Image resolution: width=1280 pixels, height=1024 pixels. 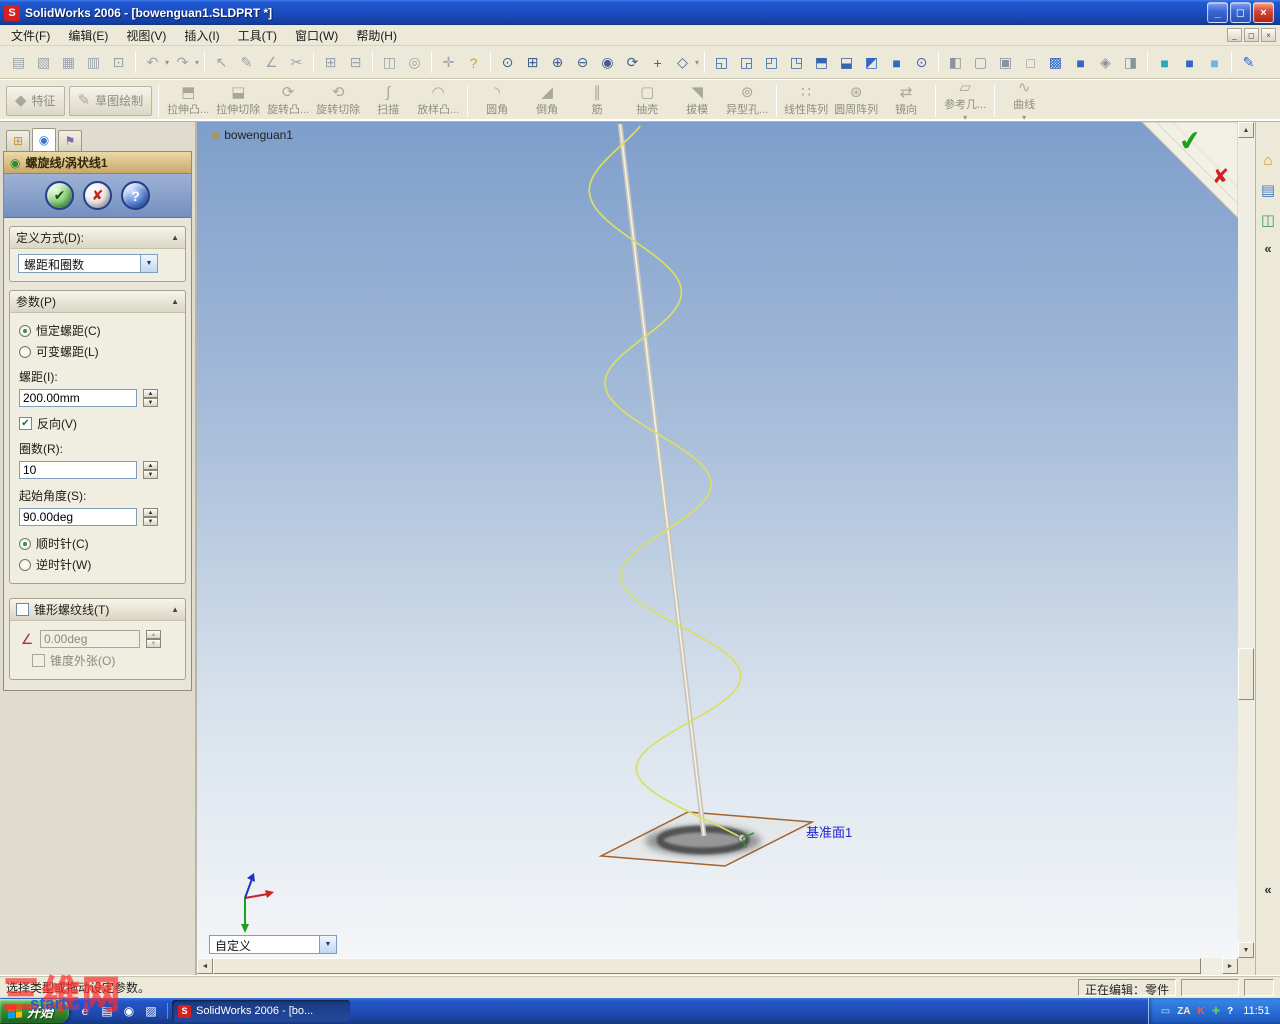 What do you see at coordinates (582, 62) in the screenshot?
I see `zoom-out-icon: ⊖` at bounding box center [582, 62].